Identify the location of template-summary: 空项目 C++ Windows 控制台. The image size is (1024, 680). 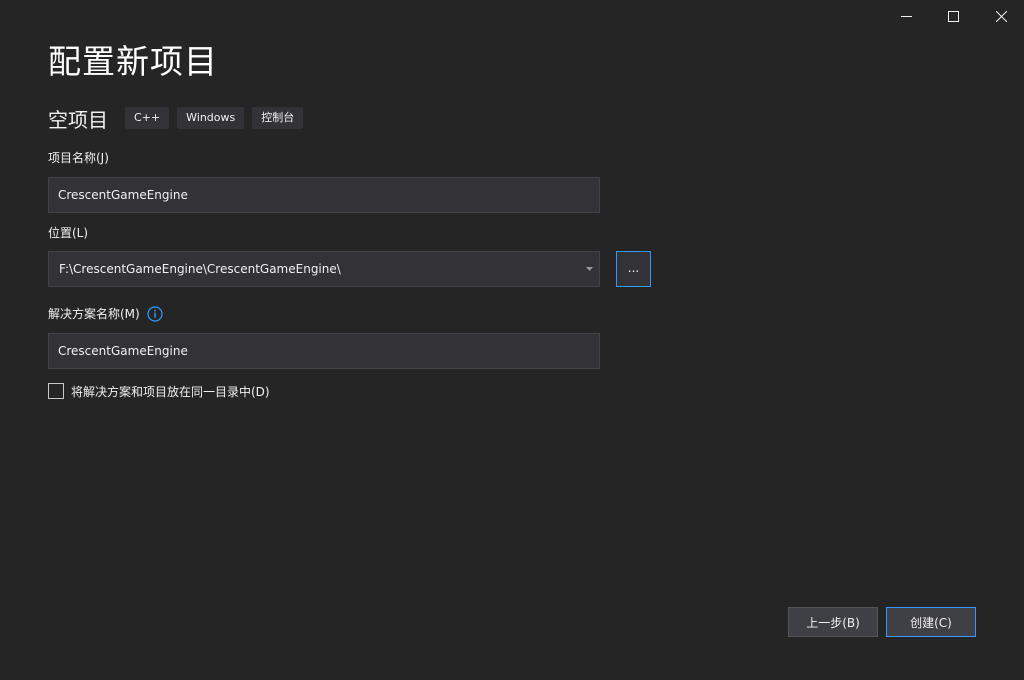
(179, 118).